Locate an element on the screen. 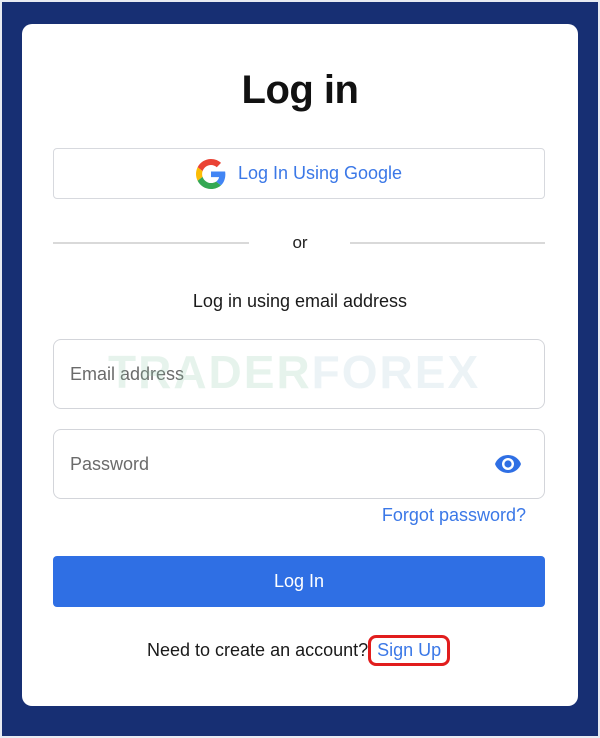 The image size is (600, 738). divider-left is located at coordinates (151, 243).